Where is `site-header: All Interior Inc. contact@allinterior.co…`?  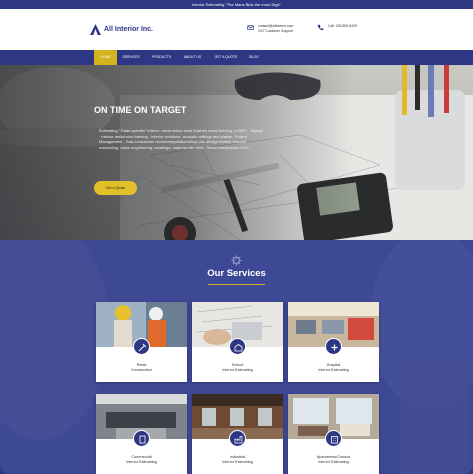 site-header: All Interior Inc. contact@allinterior.co… is located at coordinates (236, 29).